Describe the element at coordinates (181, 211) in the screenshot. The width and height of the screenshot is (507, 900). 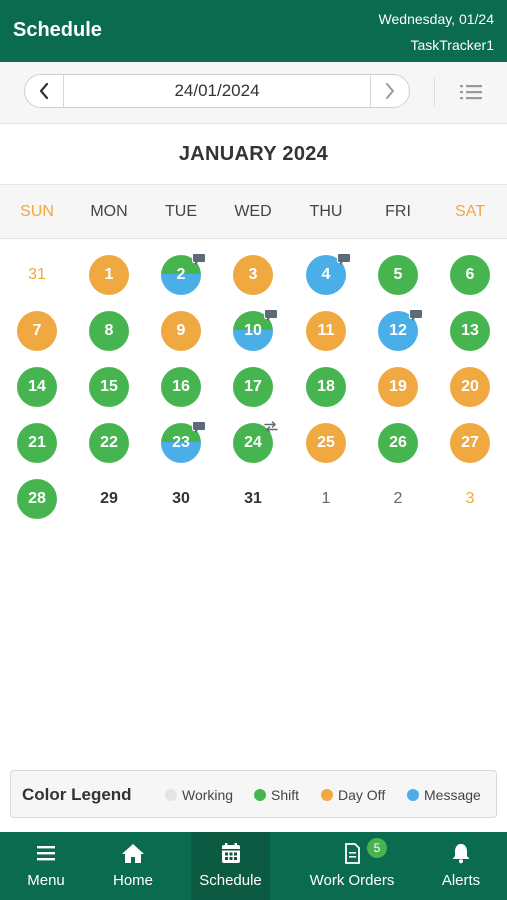
I see `weekday-tue: TUE` at that location.